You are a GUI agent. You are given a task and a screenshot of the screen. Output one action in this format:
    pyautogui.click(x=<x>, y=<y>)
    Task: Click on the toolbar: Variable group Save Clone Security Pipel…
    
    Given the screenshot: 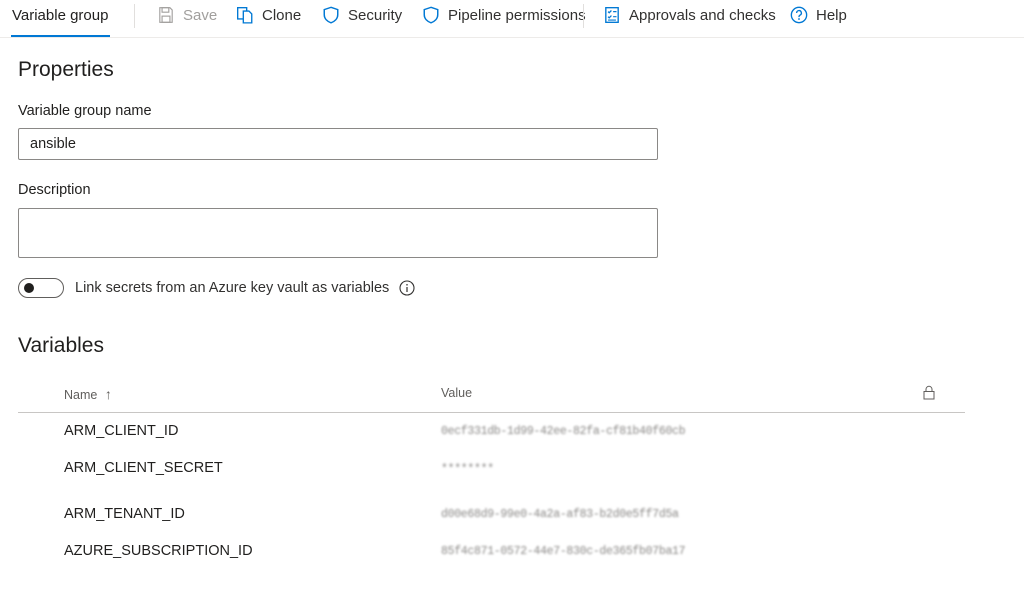 What is the action you would take?
    pyautogui.click(x=512, y=19)
    